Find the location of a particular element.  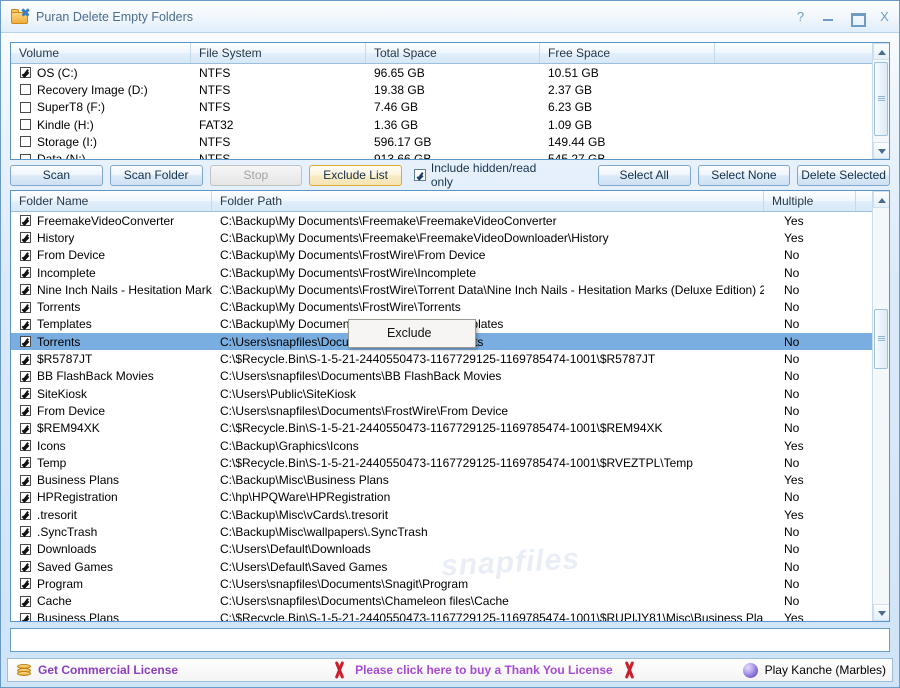

volume-row: Recovery Image (D:) NTFS 19.38 GB 2.37 GB is located at coordinates (450, 89).